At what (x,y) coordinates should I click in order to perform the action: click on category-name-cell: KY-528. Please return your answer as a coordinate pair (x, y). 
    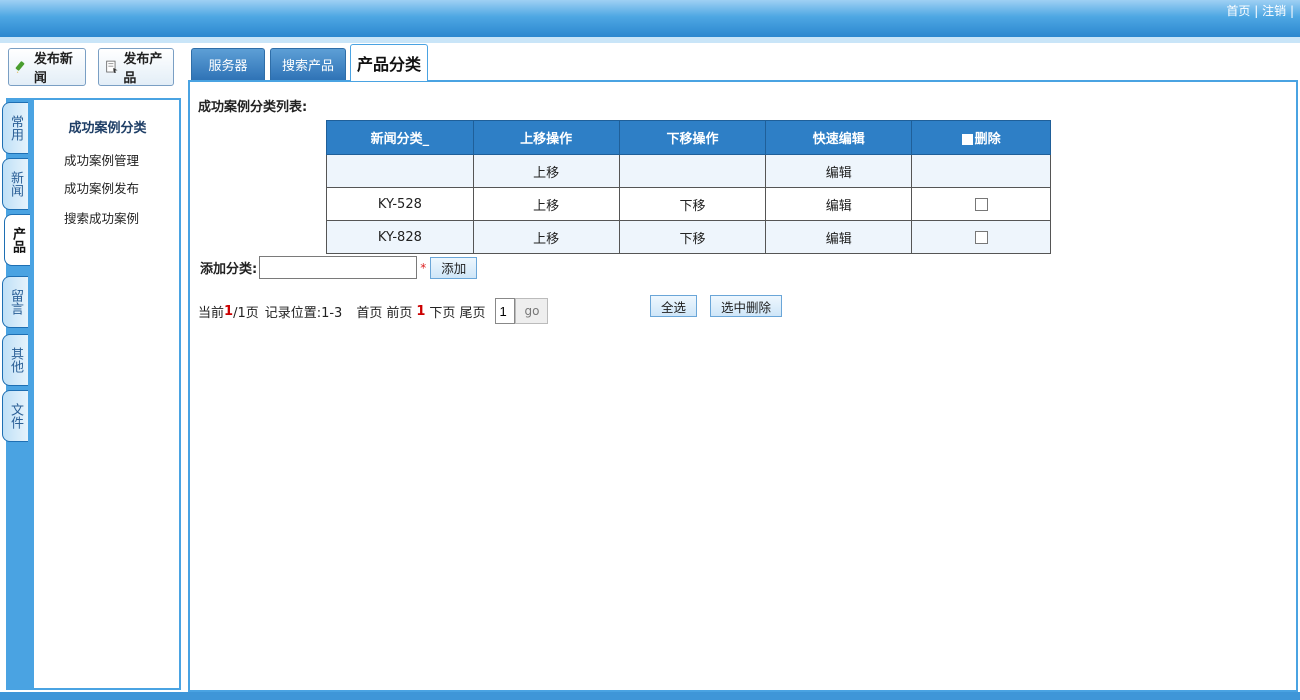
    Looking at the image, I should click on (400, 204).